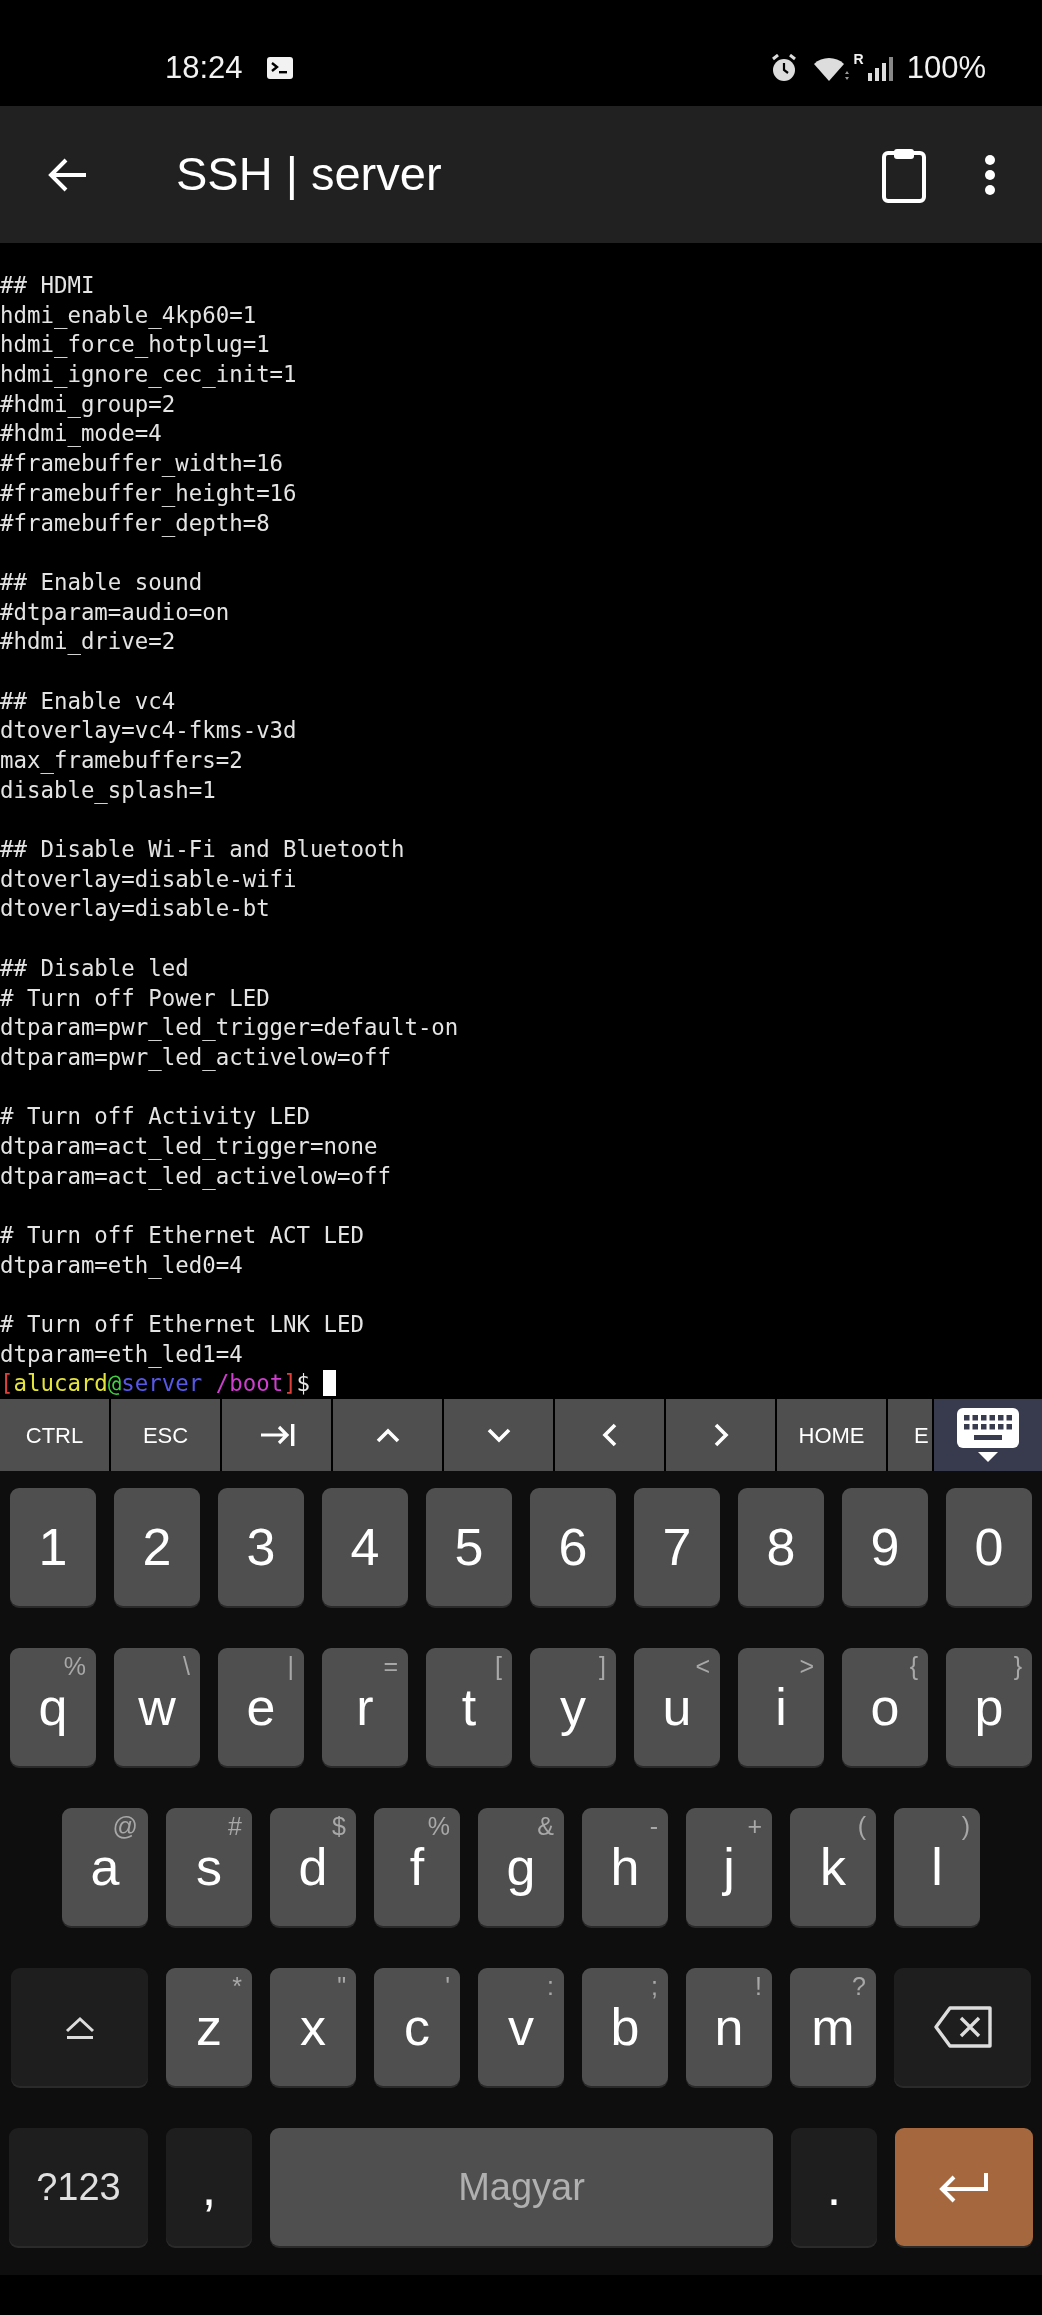 This screenshot has width=1042, height=2315. Describe the element at coordinates (989, 1547) in the screenshot. I see `keyboard-key: 0` at that location.